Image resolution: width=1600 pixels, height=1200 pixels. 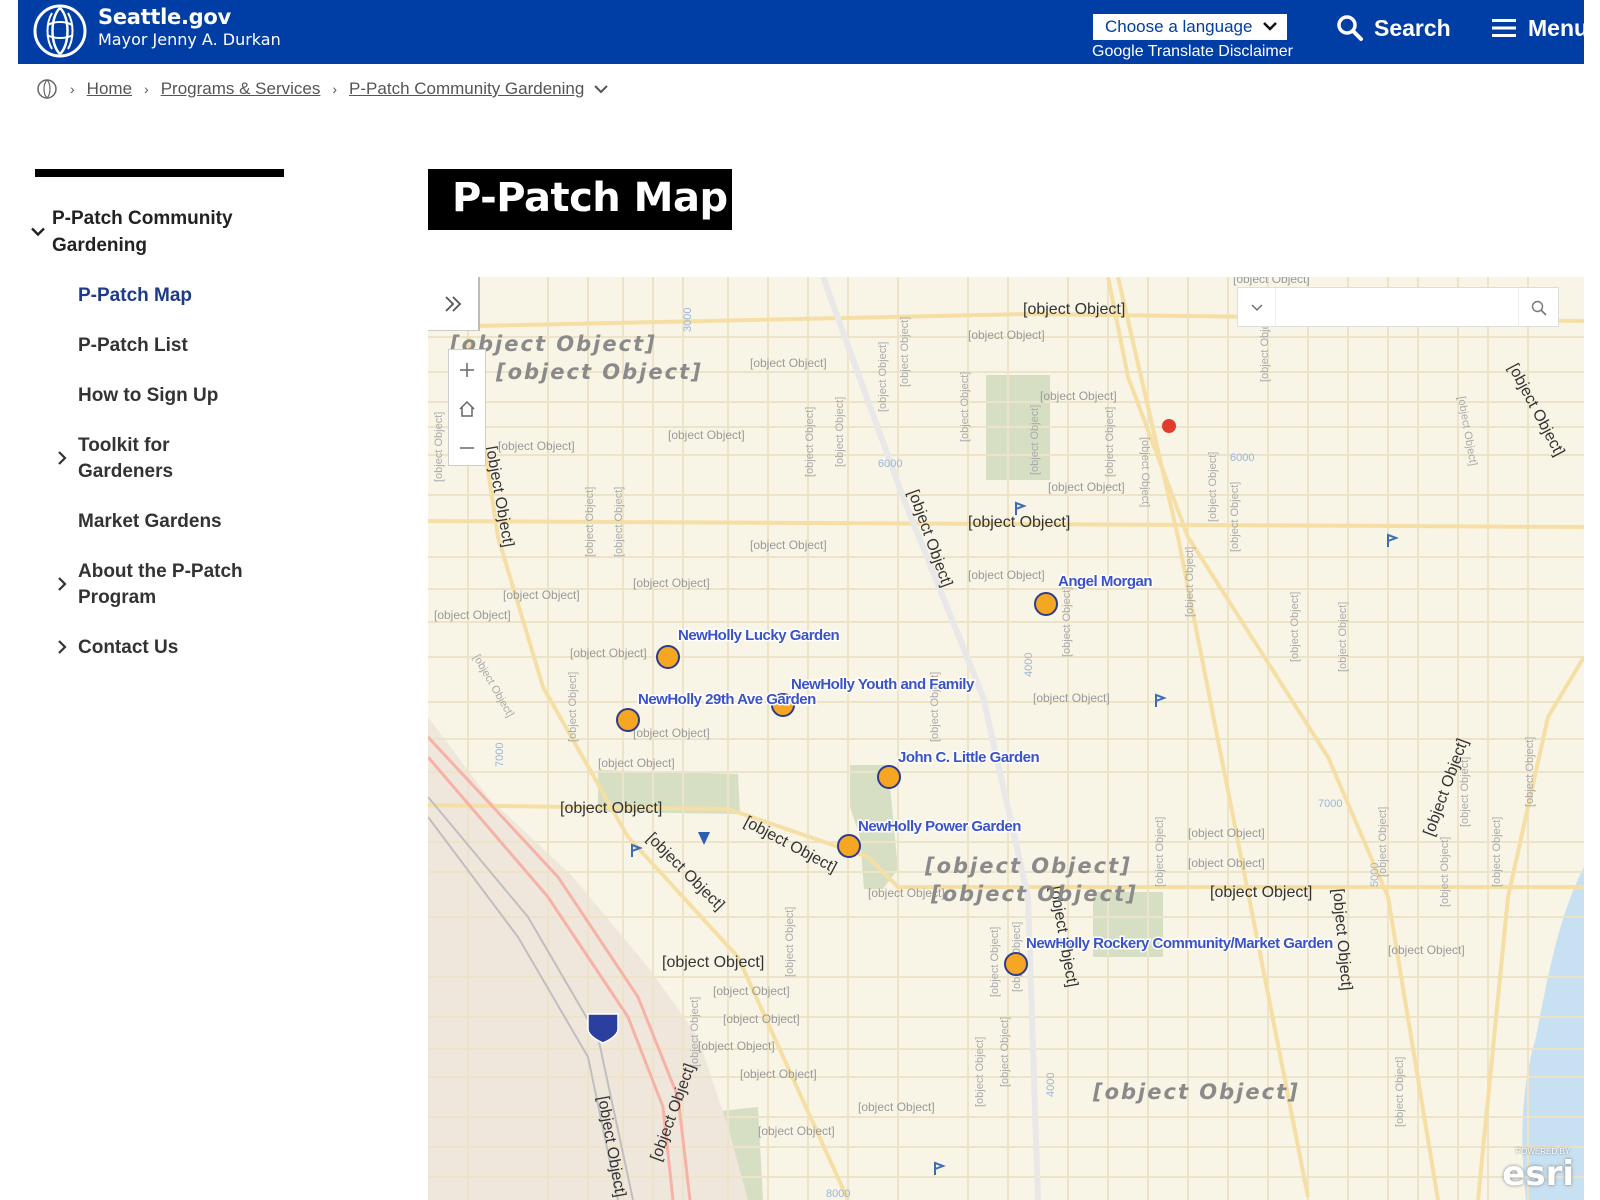 I want to click on neighborhood-label: [object Object], so click(x=1034, y=894).